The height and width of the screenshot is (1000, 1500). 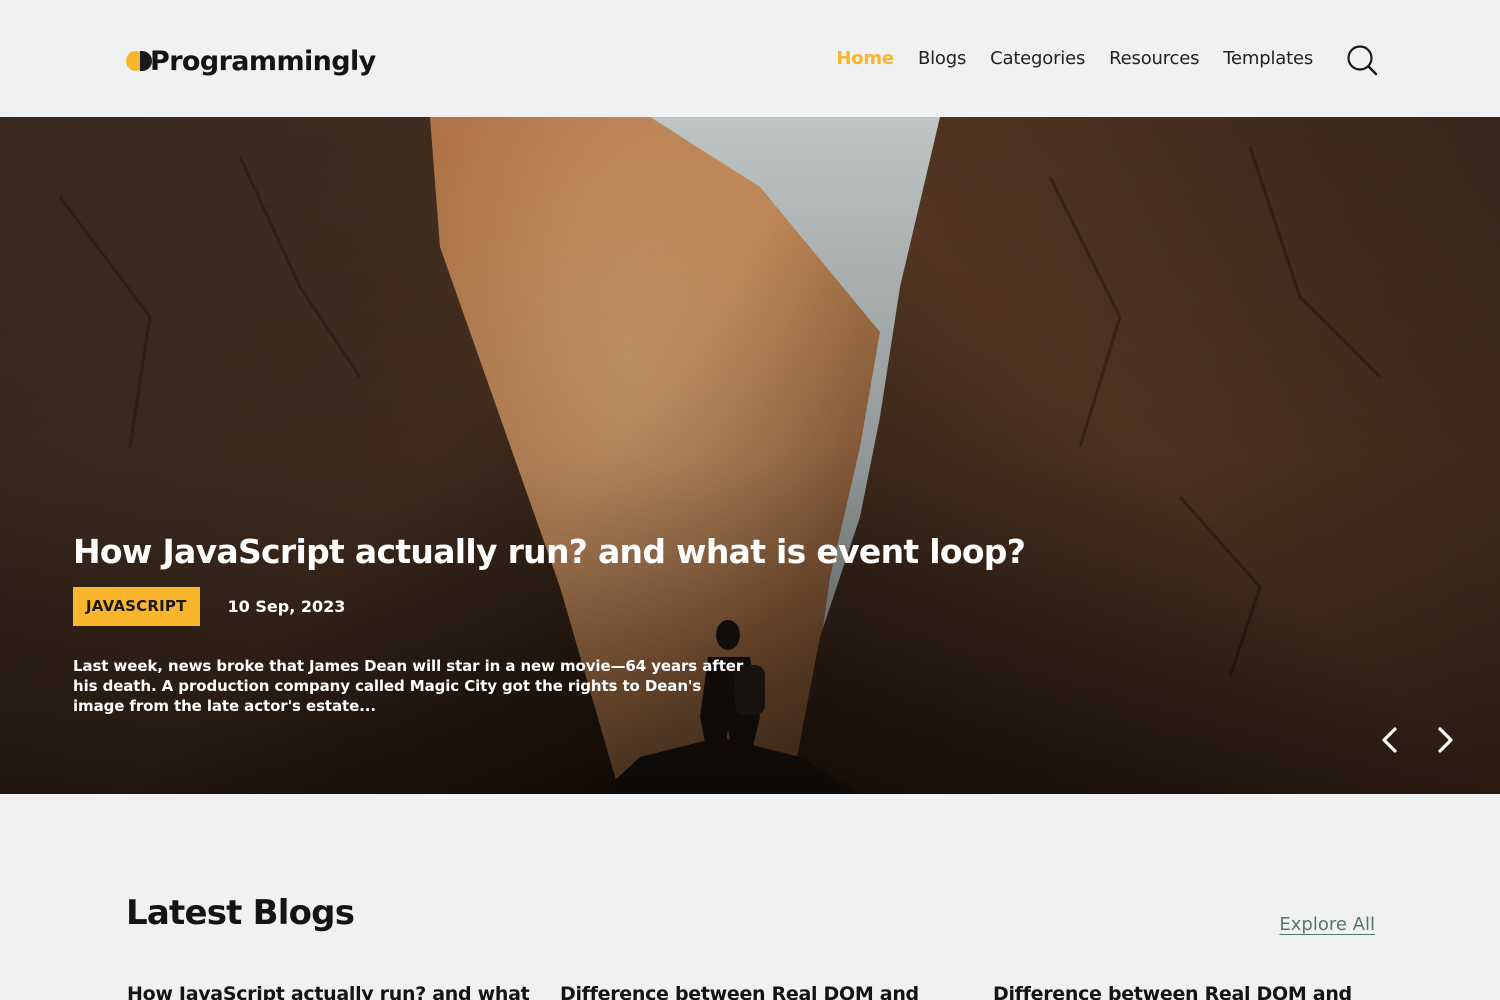 I want to click on search-icon, so click(x=1362, y=60).